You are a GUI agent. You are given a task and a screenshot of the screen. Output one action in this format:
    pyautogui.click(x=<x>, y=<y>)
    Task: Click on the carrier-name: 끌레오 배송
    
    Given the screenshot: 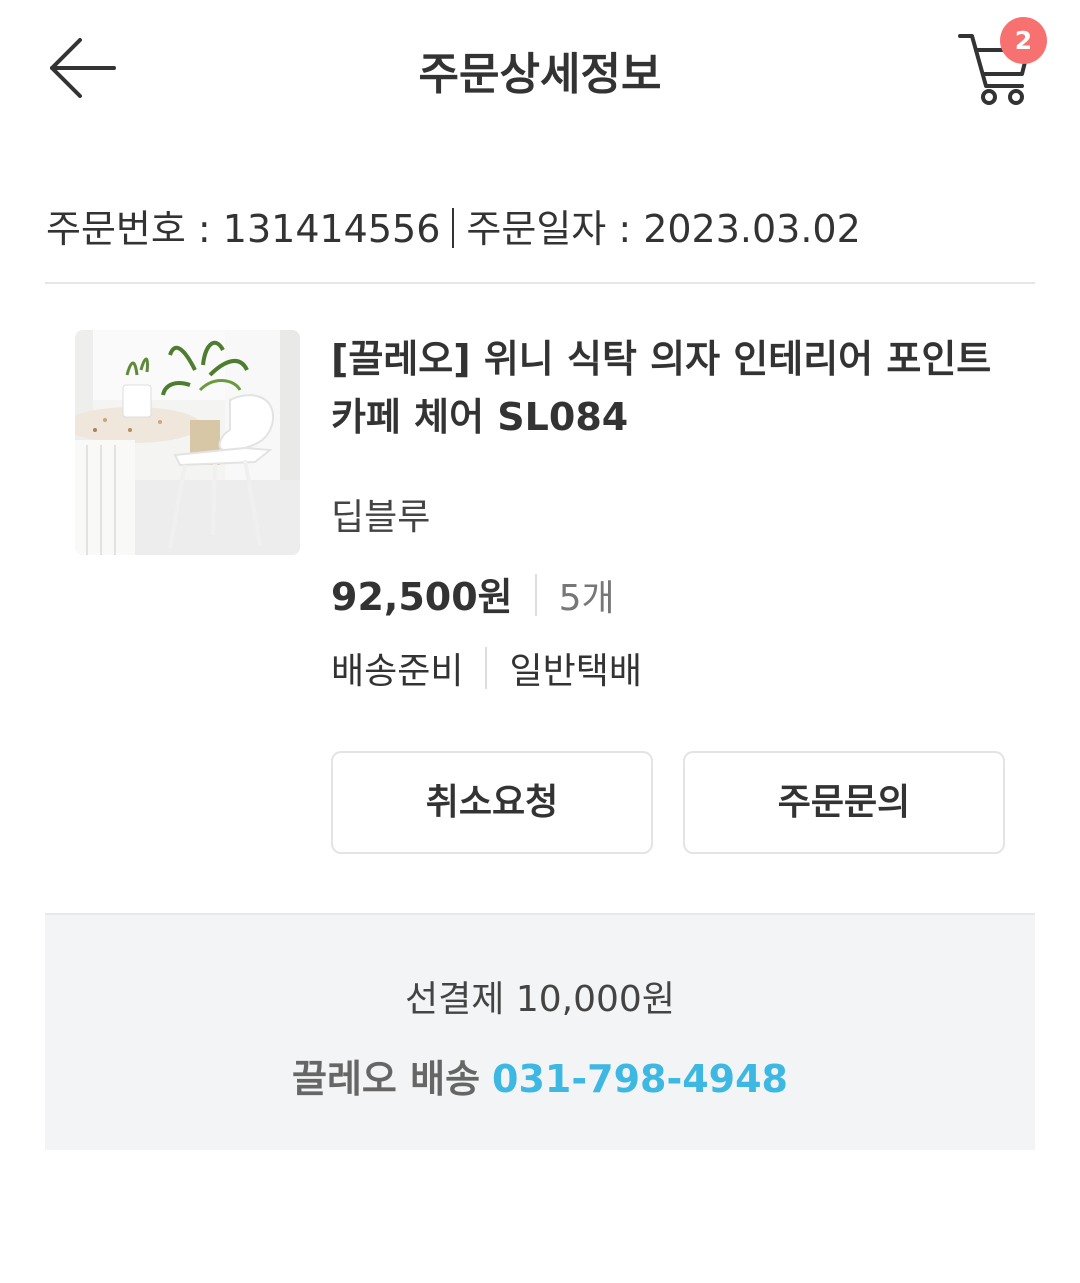 What is the action you would take?
    pyautogui.click(x=386, y=1079)
    